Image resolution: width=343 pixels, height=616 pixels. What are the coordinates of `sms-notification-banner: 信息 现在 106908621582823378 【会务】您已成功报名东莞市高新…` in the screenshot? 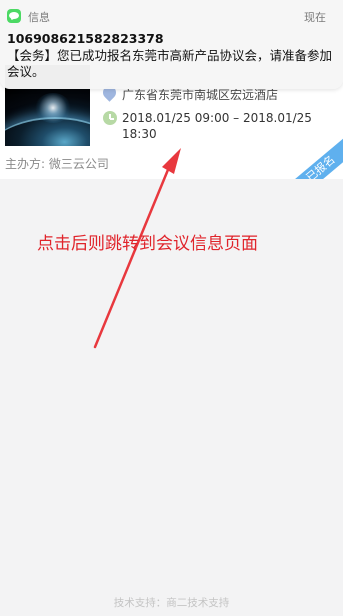 It's located at (171, 44).